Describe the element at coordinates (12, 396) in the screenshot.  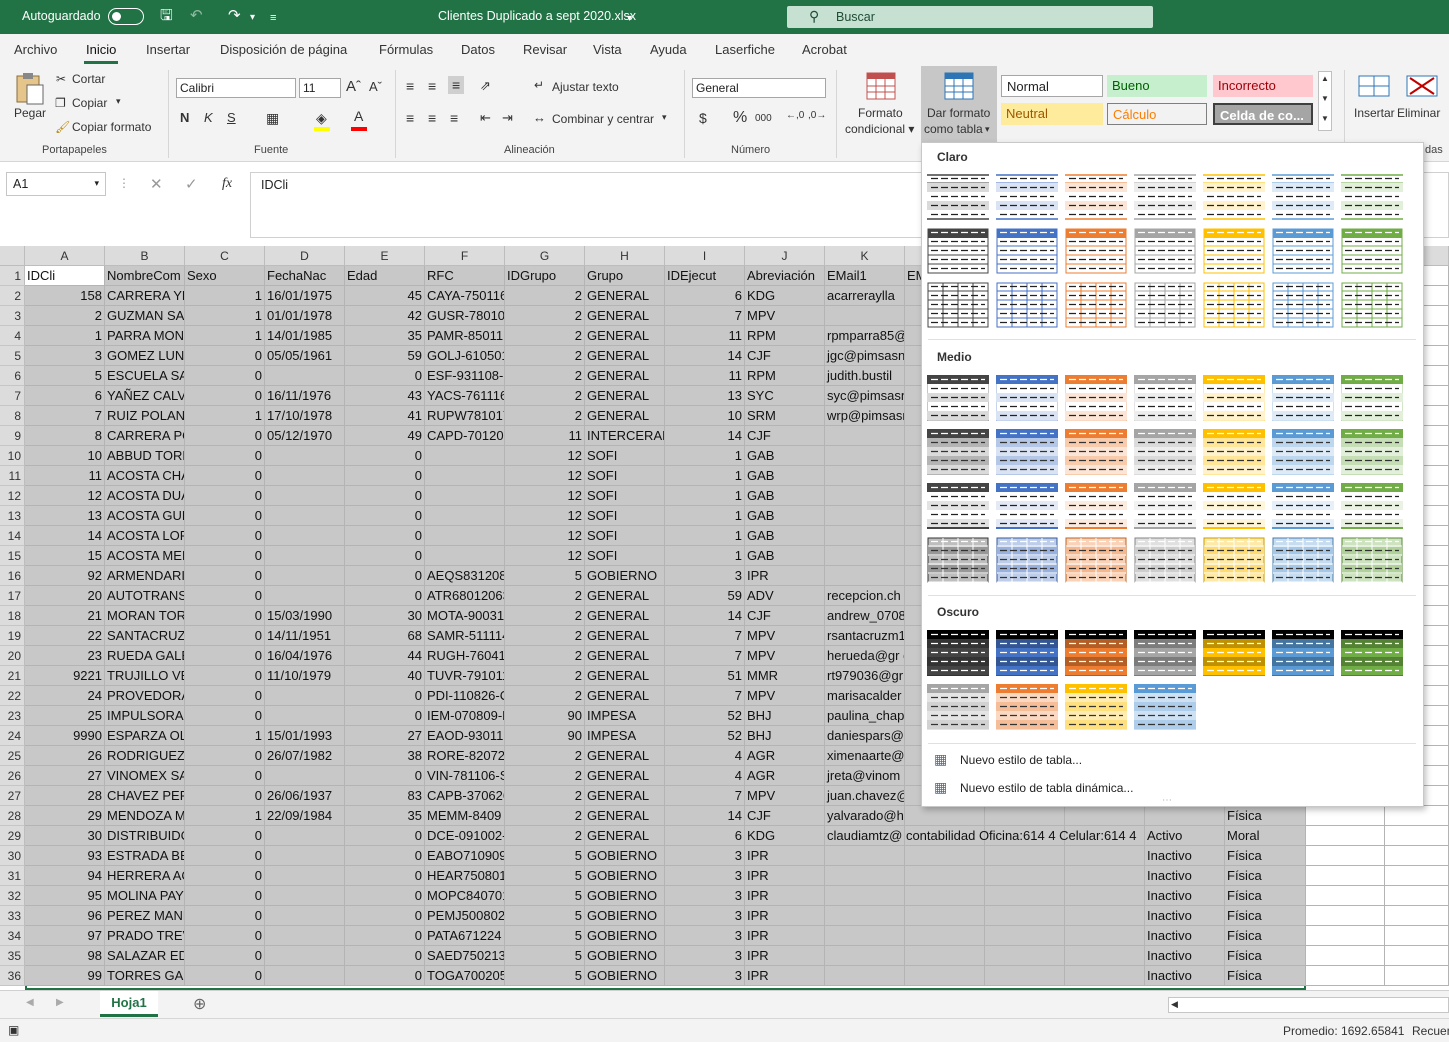
I see `row-header: 7` at that location.